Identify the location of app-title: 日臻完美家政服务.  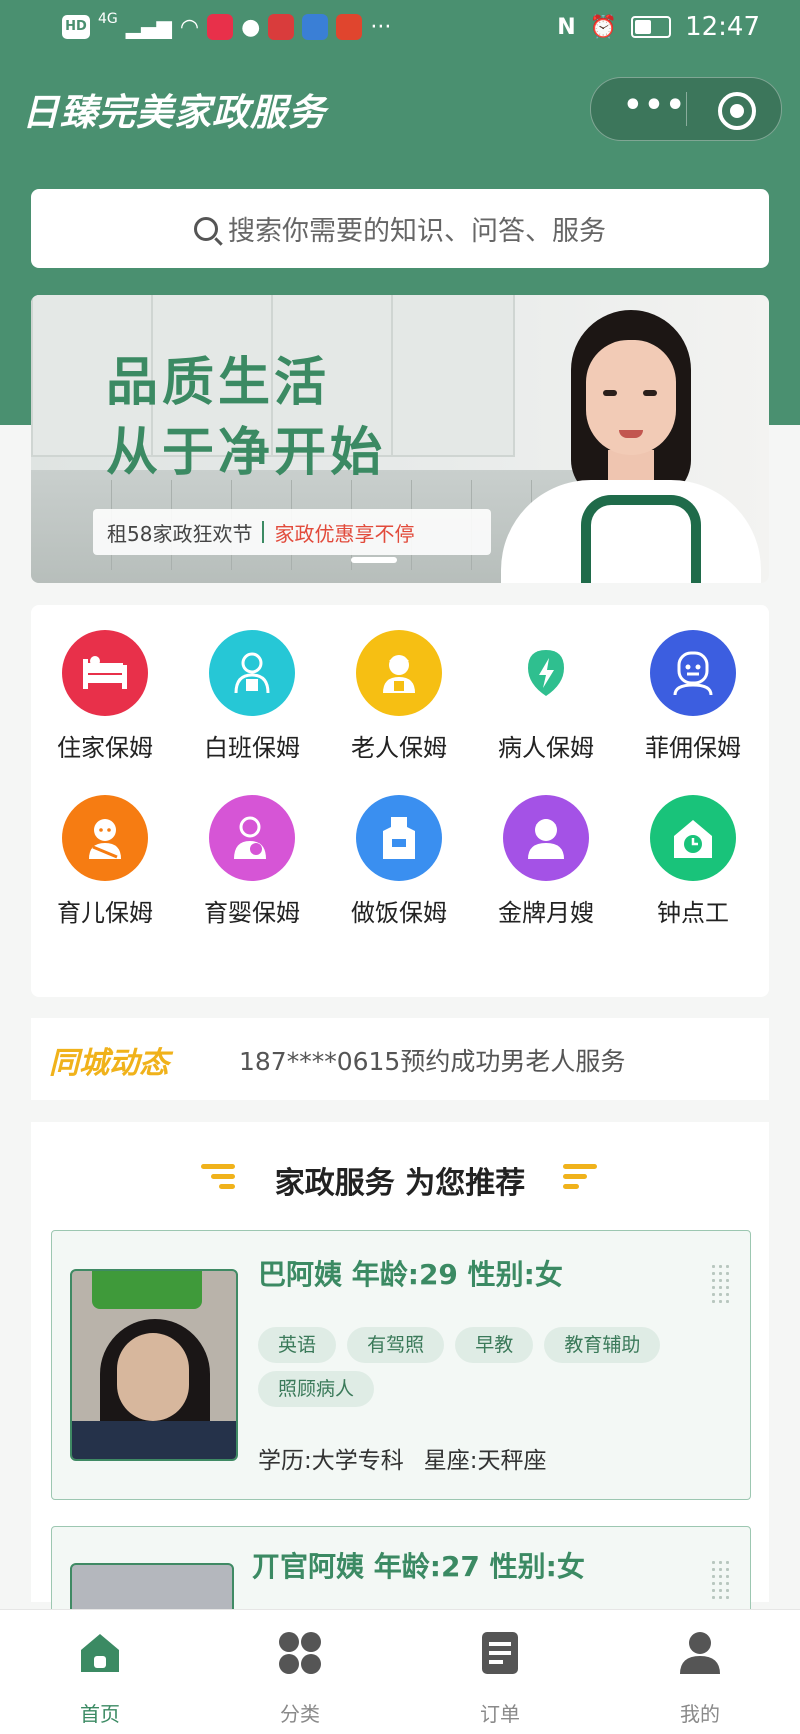
(174, 112).